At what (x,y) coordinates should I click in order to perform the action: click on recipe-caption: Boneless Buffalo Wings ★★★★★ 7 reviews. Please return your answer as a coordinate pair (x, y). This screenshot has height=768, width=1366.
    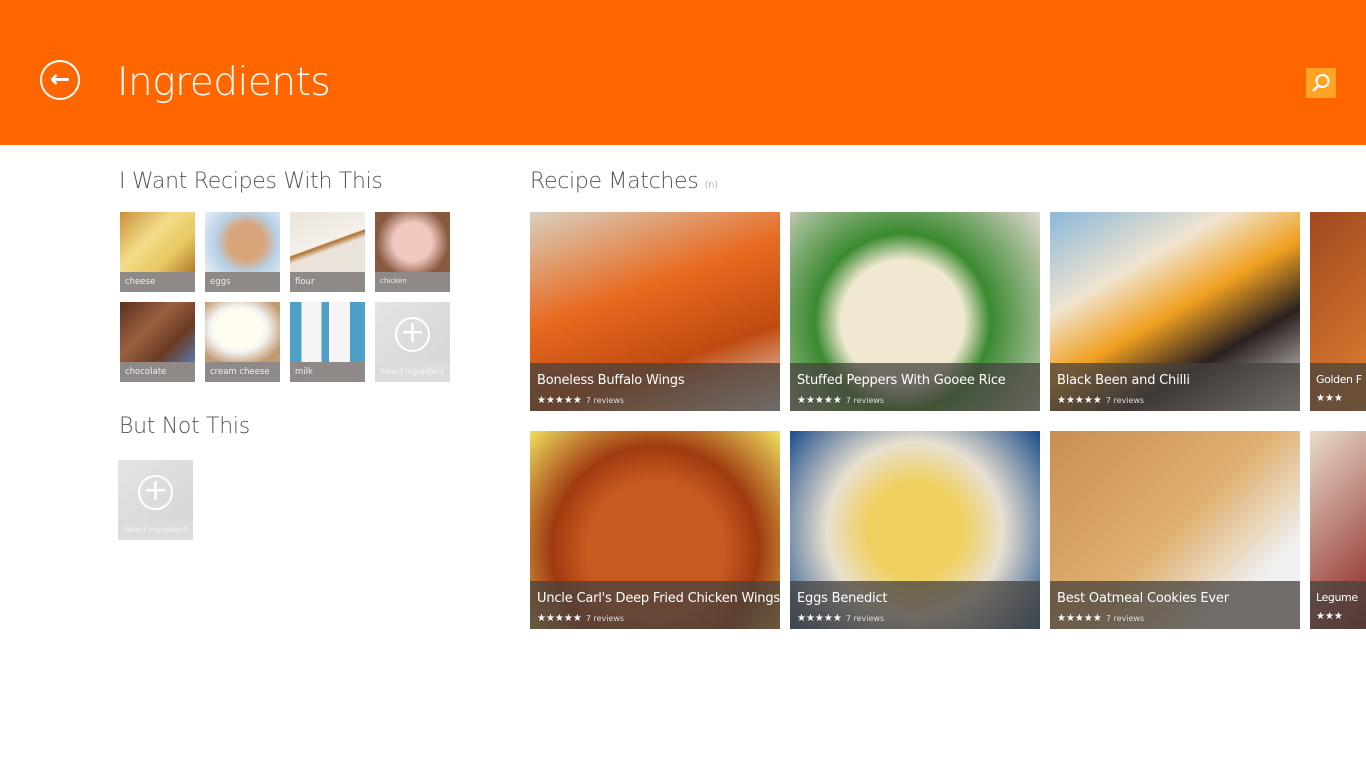
    Looking at the image, I should click on (655, 387).